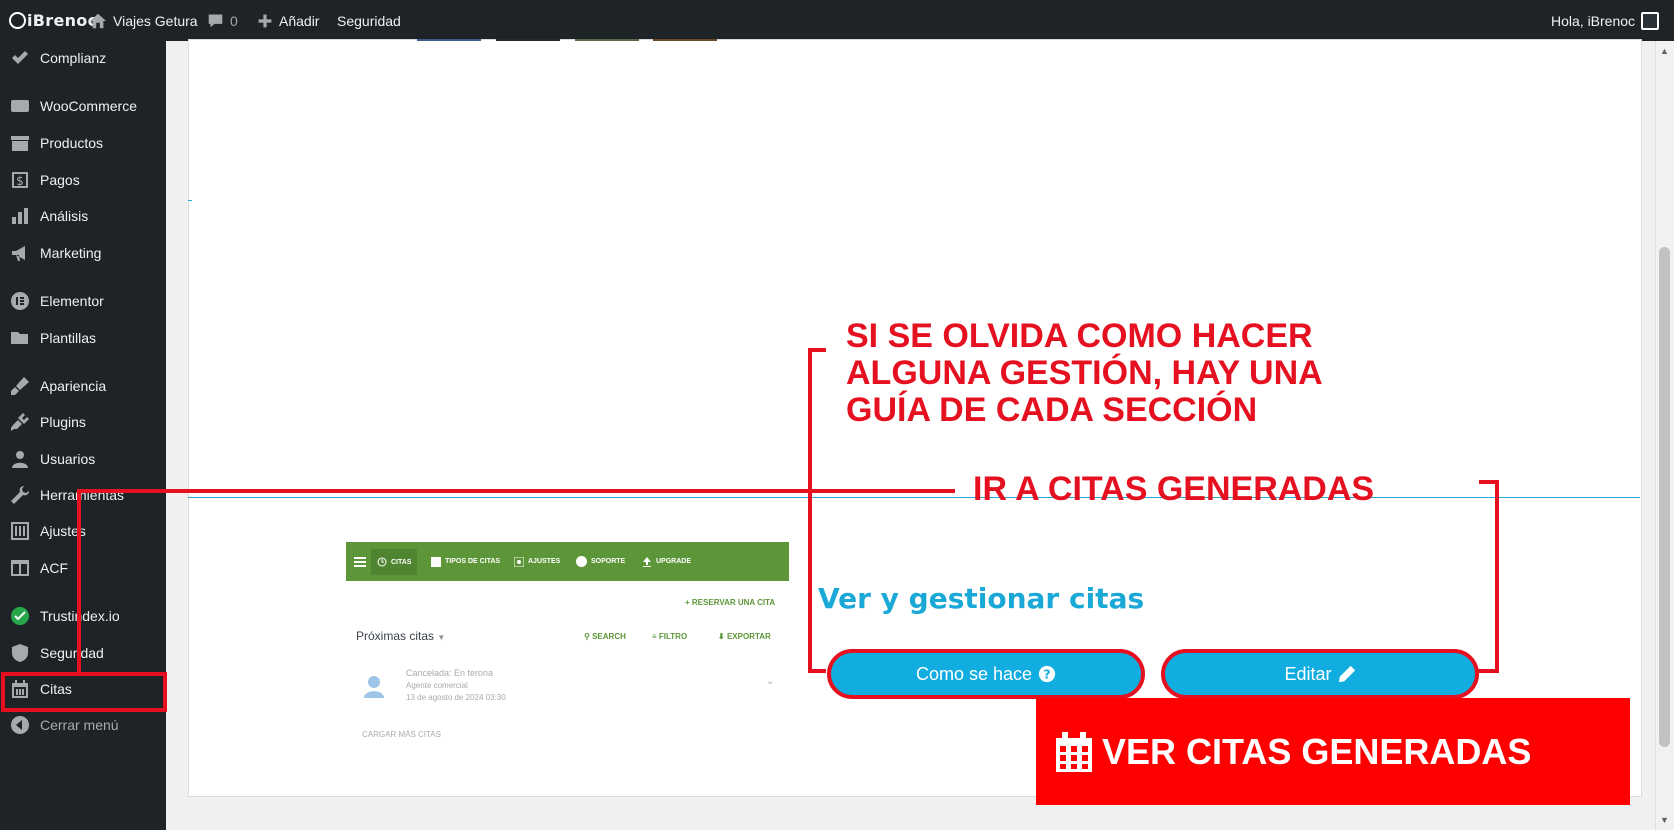 The image size is (1674, 830). What do you see at coordinates (73, 58) in the screenshot?
I see `sidebar-item-label: Complianz` at bounding box center [73, 58].